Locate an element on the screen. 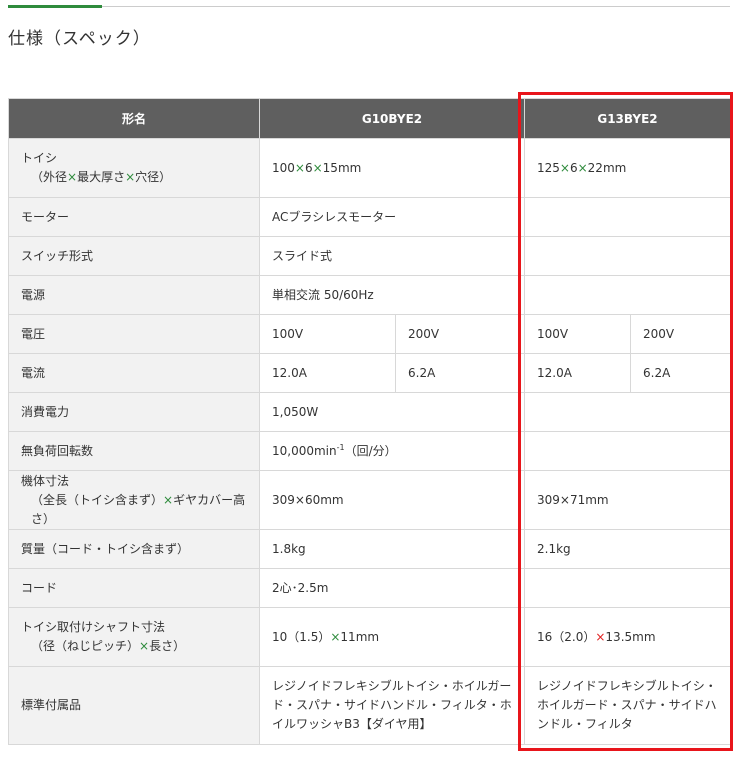 Image resolution: width=740 pixels, height=757 pixels. label-line: 機体寸法 is located at coordinates (45, 480).